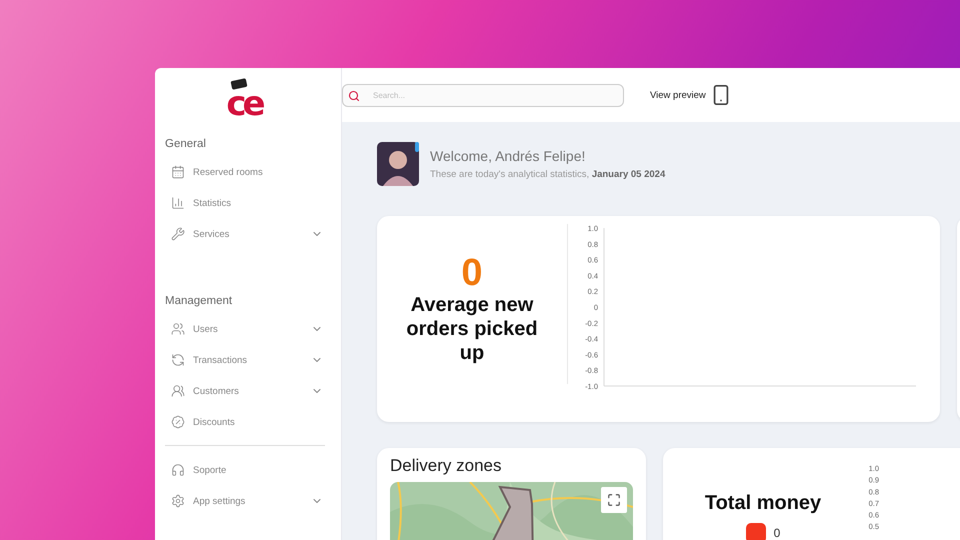 The width and height of the screenshot is (960, 540). What do you see at coordinates (247, 234) in the screenshot?
I see `sidebar-item: Services` at bounding box center [247, 234].